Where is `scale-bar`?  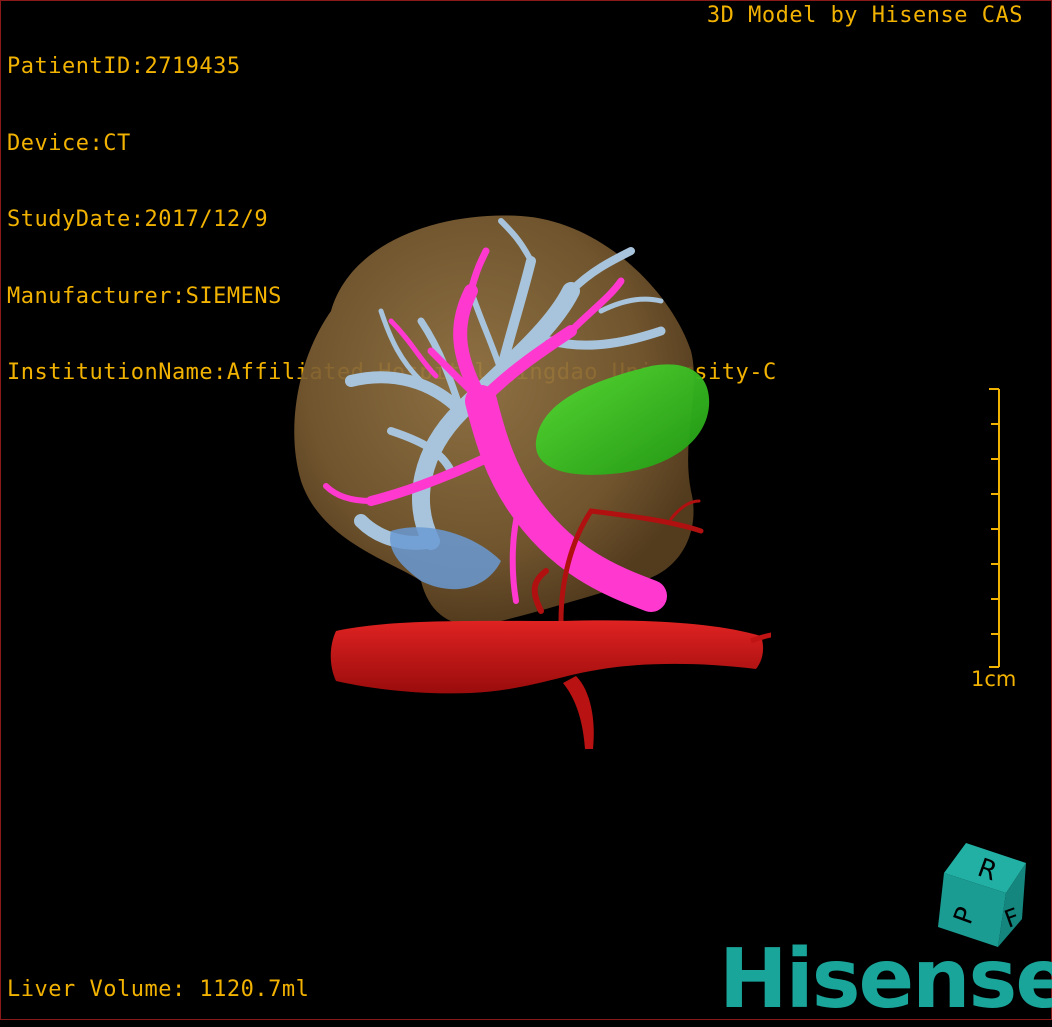
scale-bar is located at coordinates (994, 528).